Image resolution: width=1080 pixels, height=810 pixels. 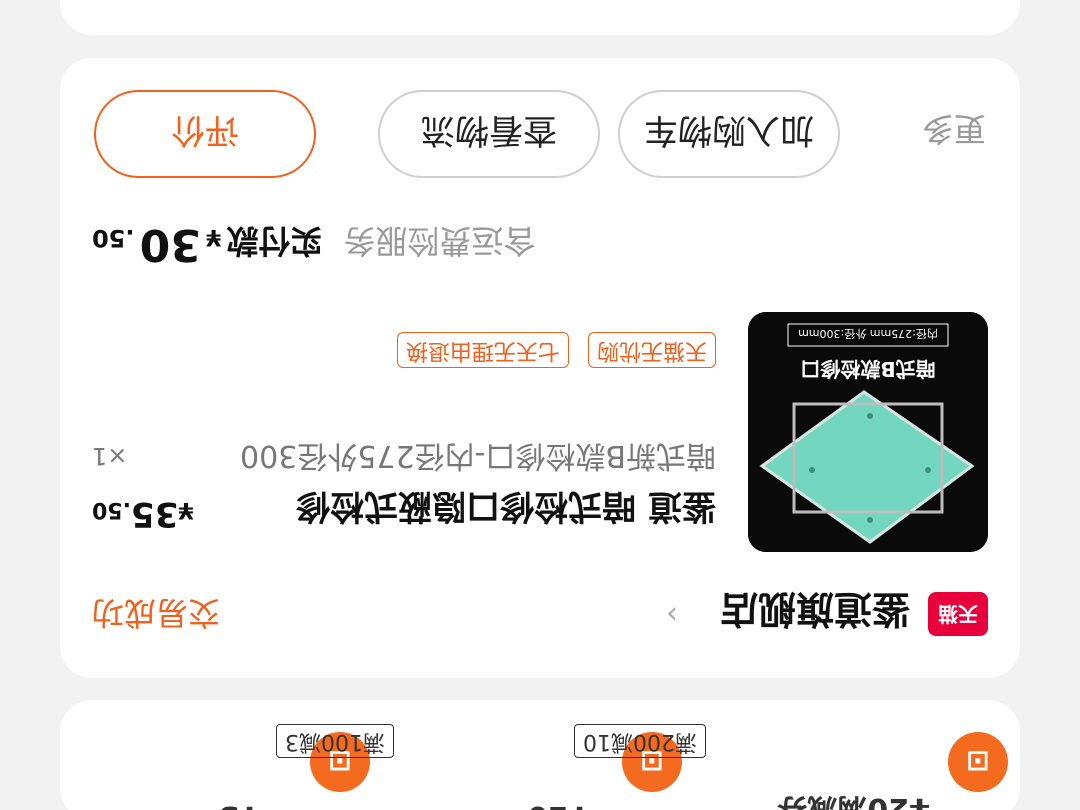 What do you see at coordinates (558, 804) in the screenshot?
I see `coupon-amount: ¥10` at bounding box center [558, 804].